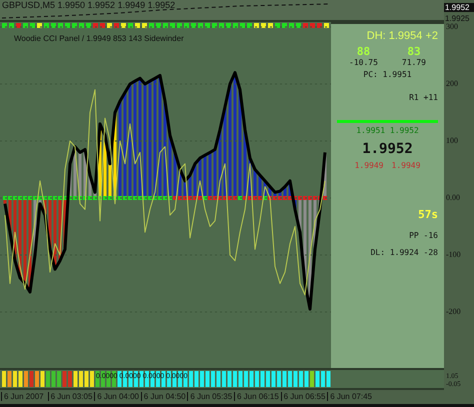 The width and height of the screenshot is (474, 407). I want to click on reading-value: 88, so click(363, 51).